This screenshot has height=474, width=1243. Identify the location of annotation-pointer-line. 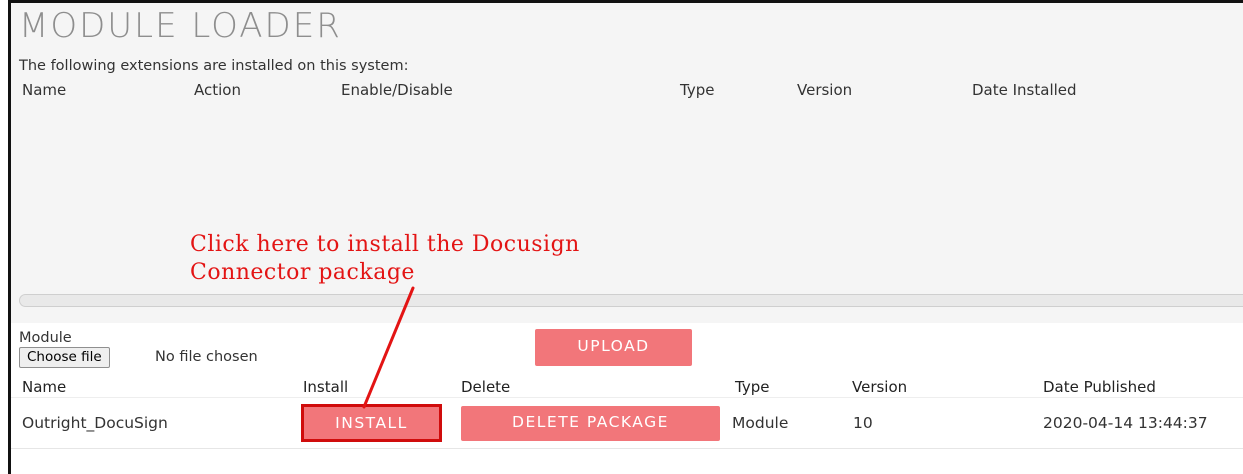
(388, 347).